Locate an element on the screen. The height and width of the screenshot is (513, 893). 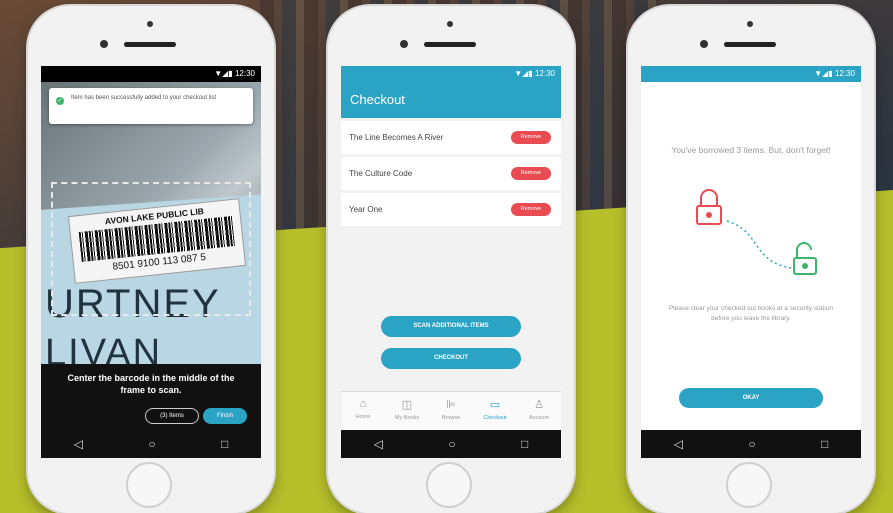
tab-my-books: ◫ My Books is located at coordinates (407, 411).